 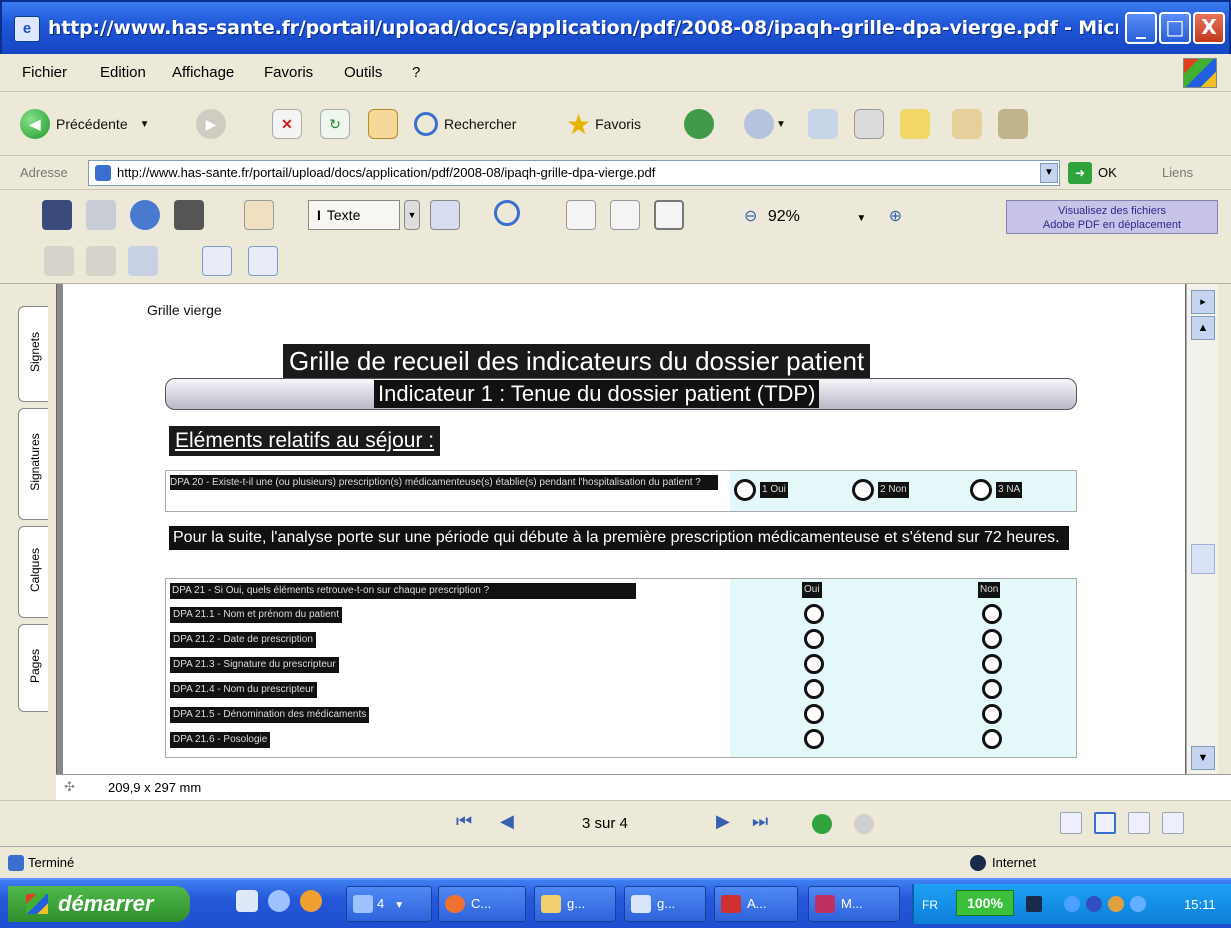 What do you see at coordinates (247, 901) in the screenshot?
I see `show-desktop-icon` at bounding box center [247, 901].